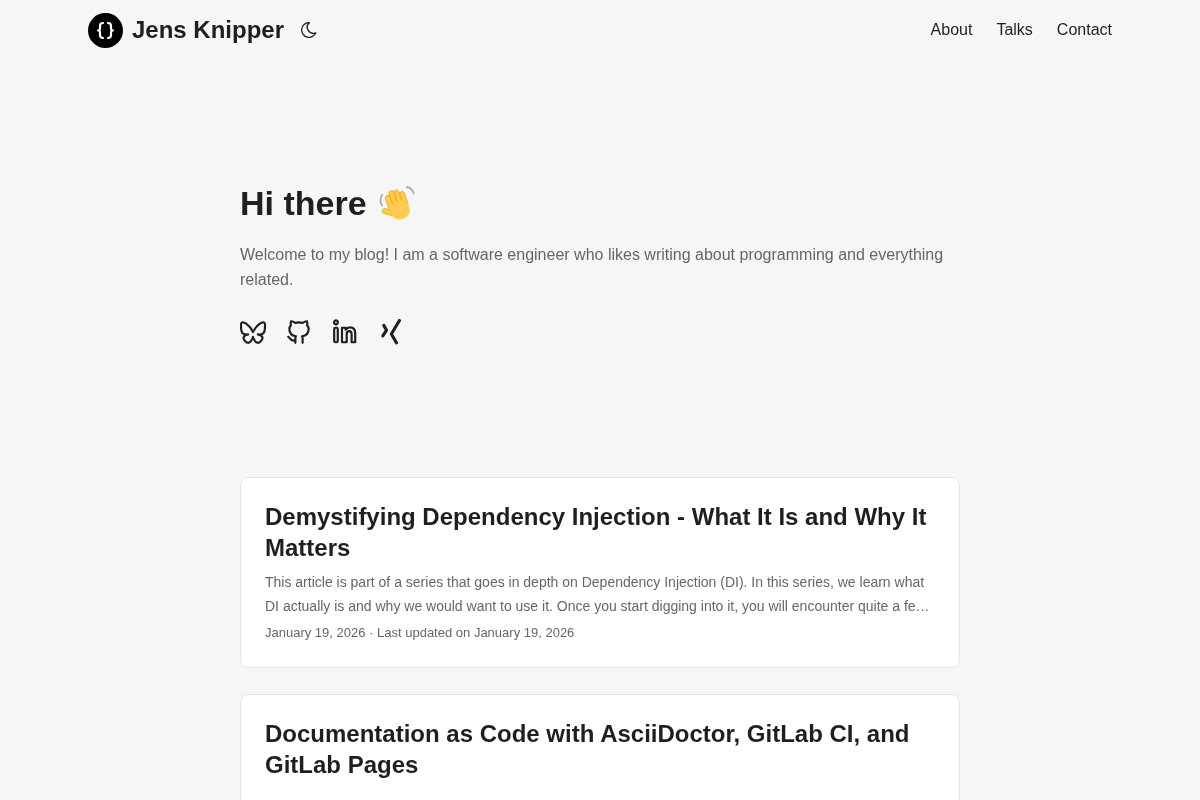 The image size is (1200, 800). What do you see at coordinates (1014, 30) in the screenshot?
I see `nav-link: Talks` at bounding box center [1014, 30].